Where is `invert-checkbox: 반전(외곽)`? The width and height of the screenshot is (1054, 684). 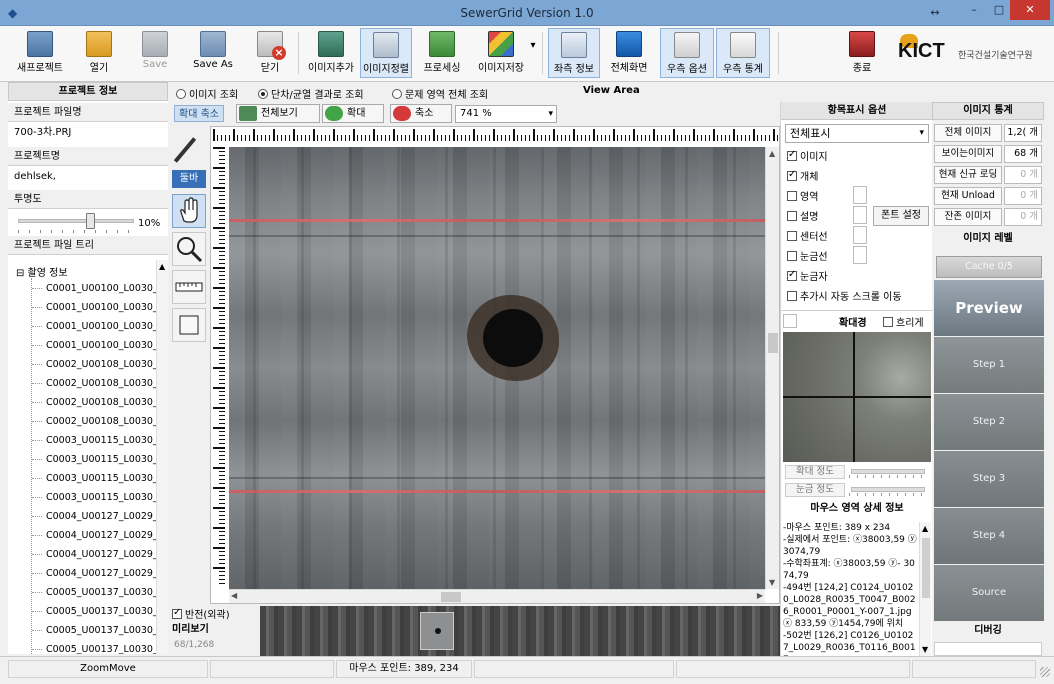
invert-checkbox: 반전(외곽) is located at coordinates (201, 613).